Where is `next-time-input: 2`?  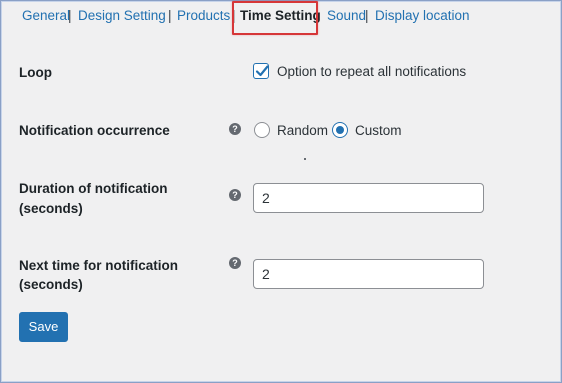
next-time-input: 2 is located at coordinates (368, 274).